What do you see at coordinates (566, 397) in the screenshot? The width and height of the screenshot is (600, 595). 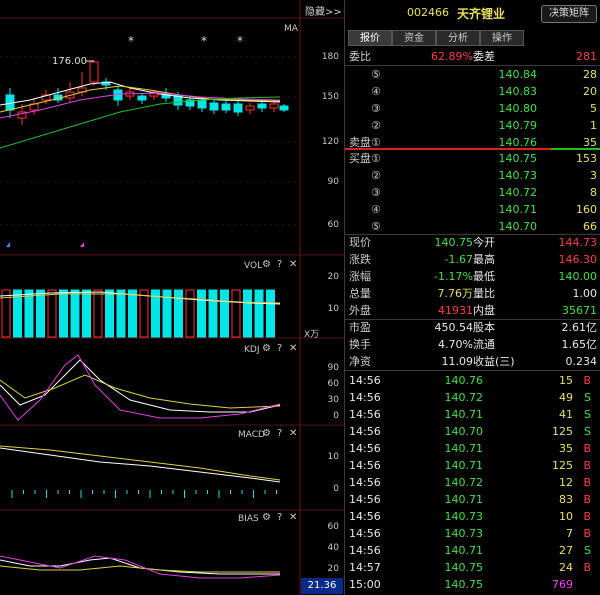 I see `trade-volume: 49` at bounding box center [566, 397].